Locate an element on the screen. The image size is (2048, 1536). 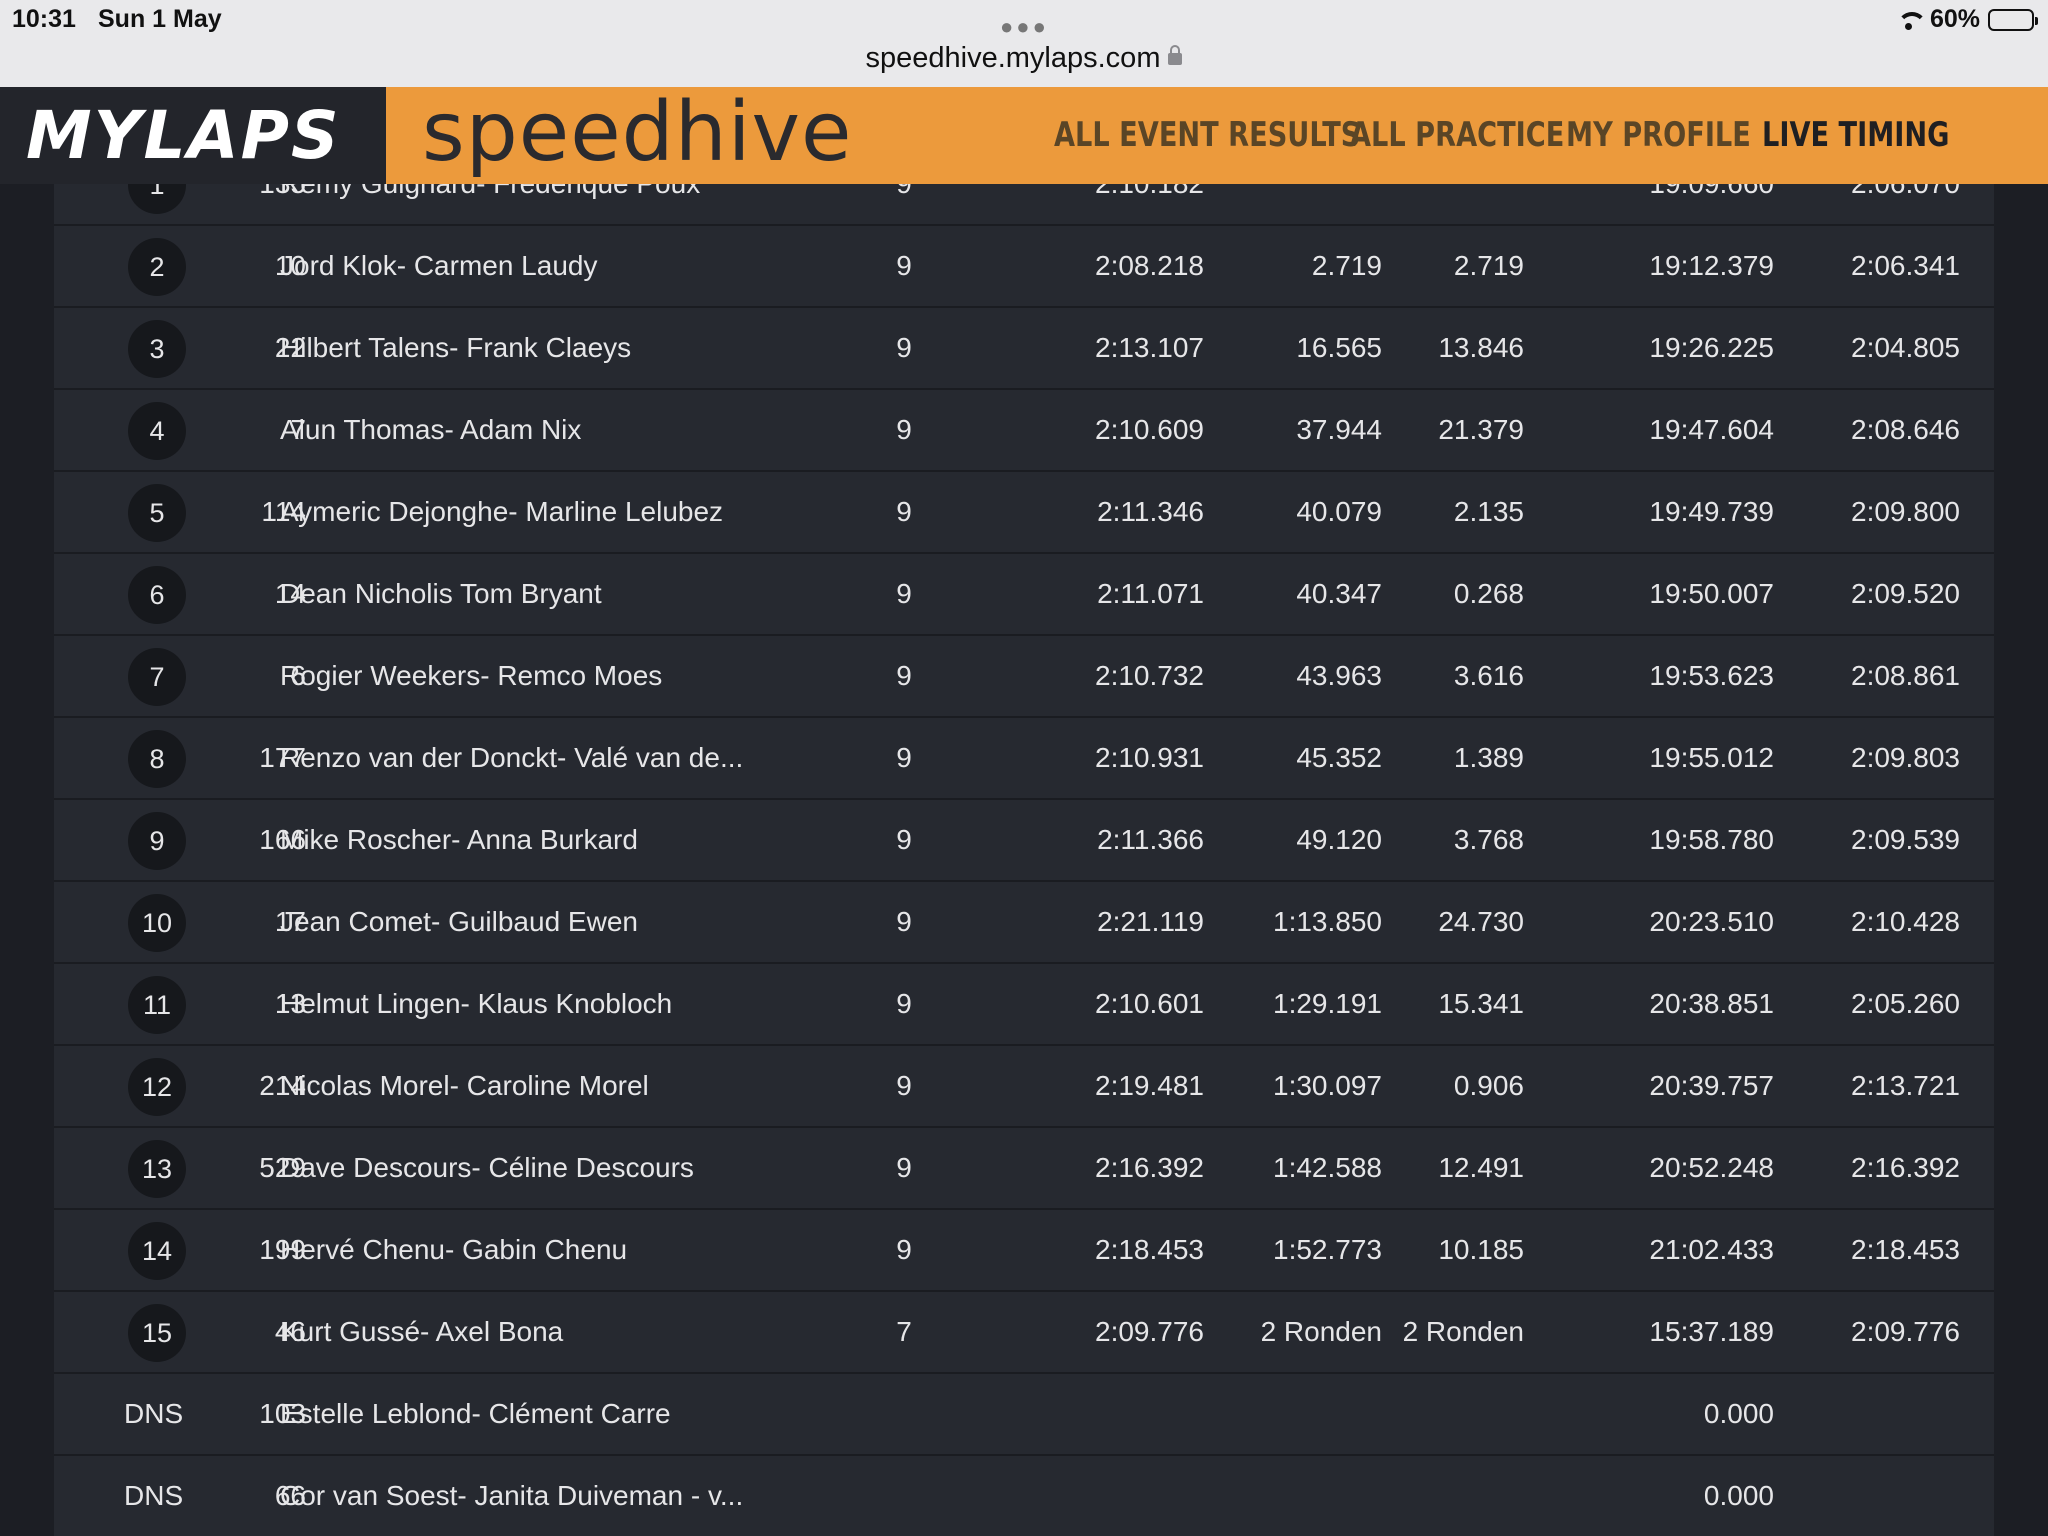
last-lap: 2:10.601 is located at coordinates (1149, 1003).